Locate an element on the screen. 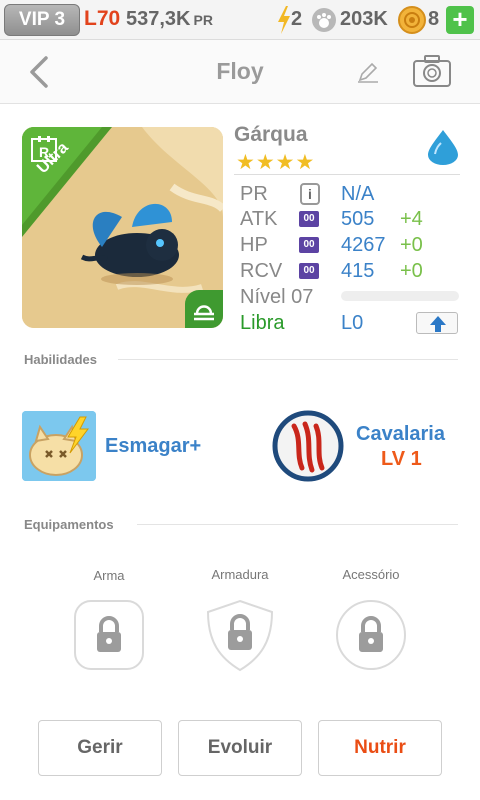 The image size is (480, 800). pr-label: PR is located at coordinates (254, 194).